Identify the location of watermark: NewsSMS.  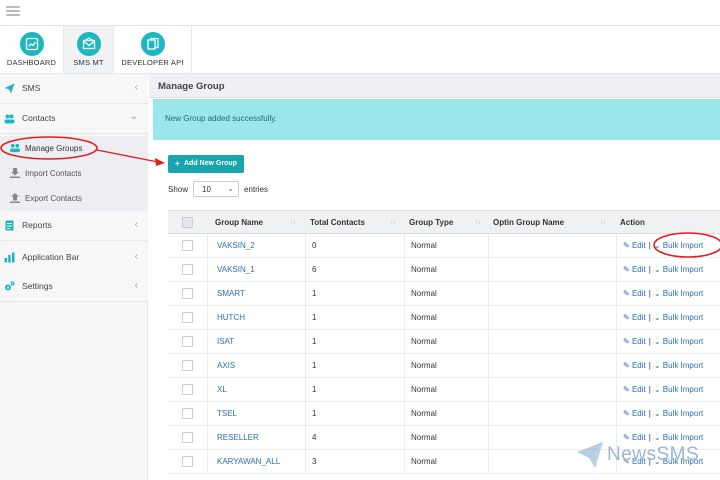
(645, 456).